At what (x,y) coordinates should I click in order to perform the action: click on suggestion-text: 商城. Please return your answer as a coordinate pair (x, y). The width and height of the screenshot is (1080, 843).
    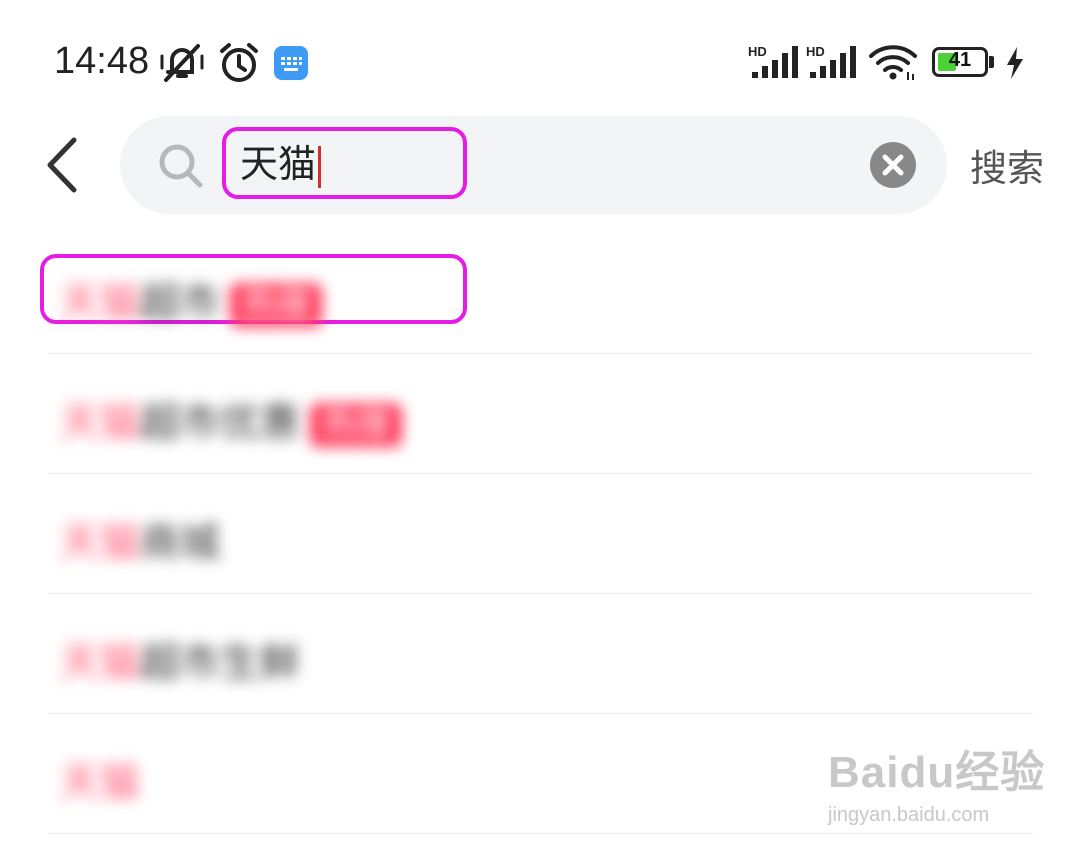
    Looking at the image, I should click on (180, 543).